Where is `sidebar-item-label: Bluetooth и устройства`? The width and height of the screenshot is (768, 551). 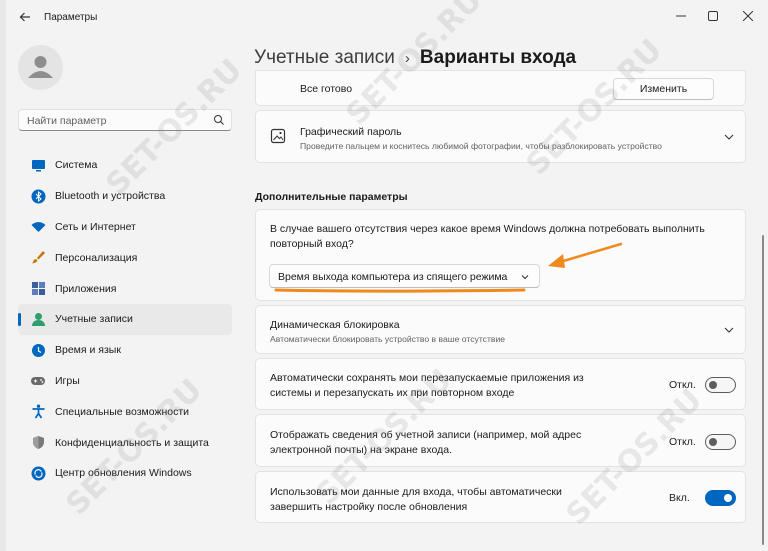
sidebar-item-label: Bluetooth и устройства is located at coordinates (110, 196).